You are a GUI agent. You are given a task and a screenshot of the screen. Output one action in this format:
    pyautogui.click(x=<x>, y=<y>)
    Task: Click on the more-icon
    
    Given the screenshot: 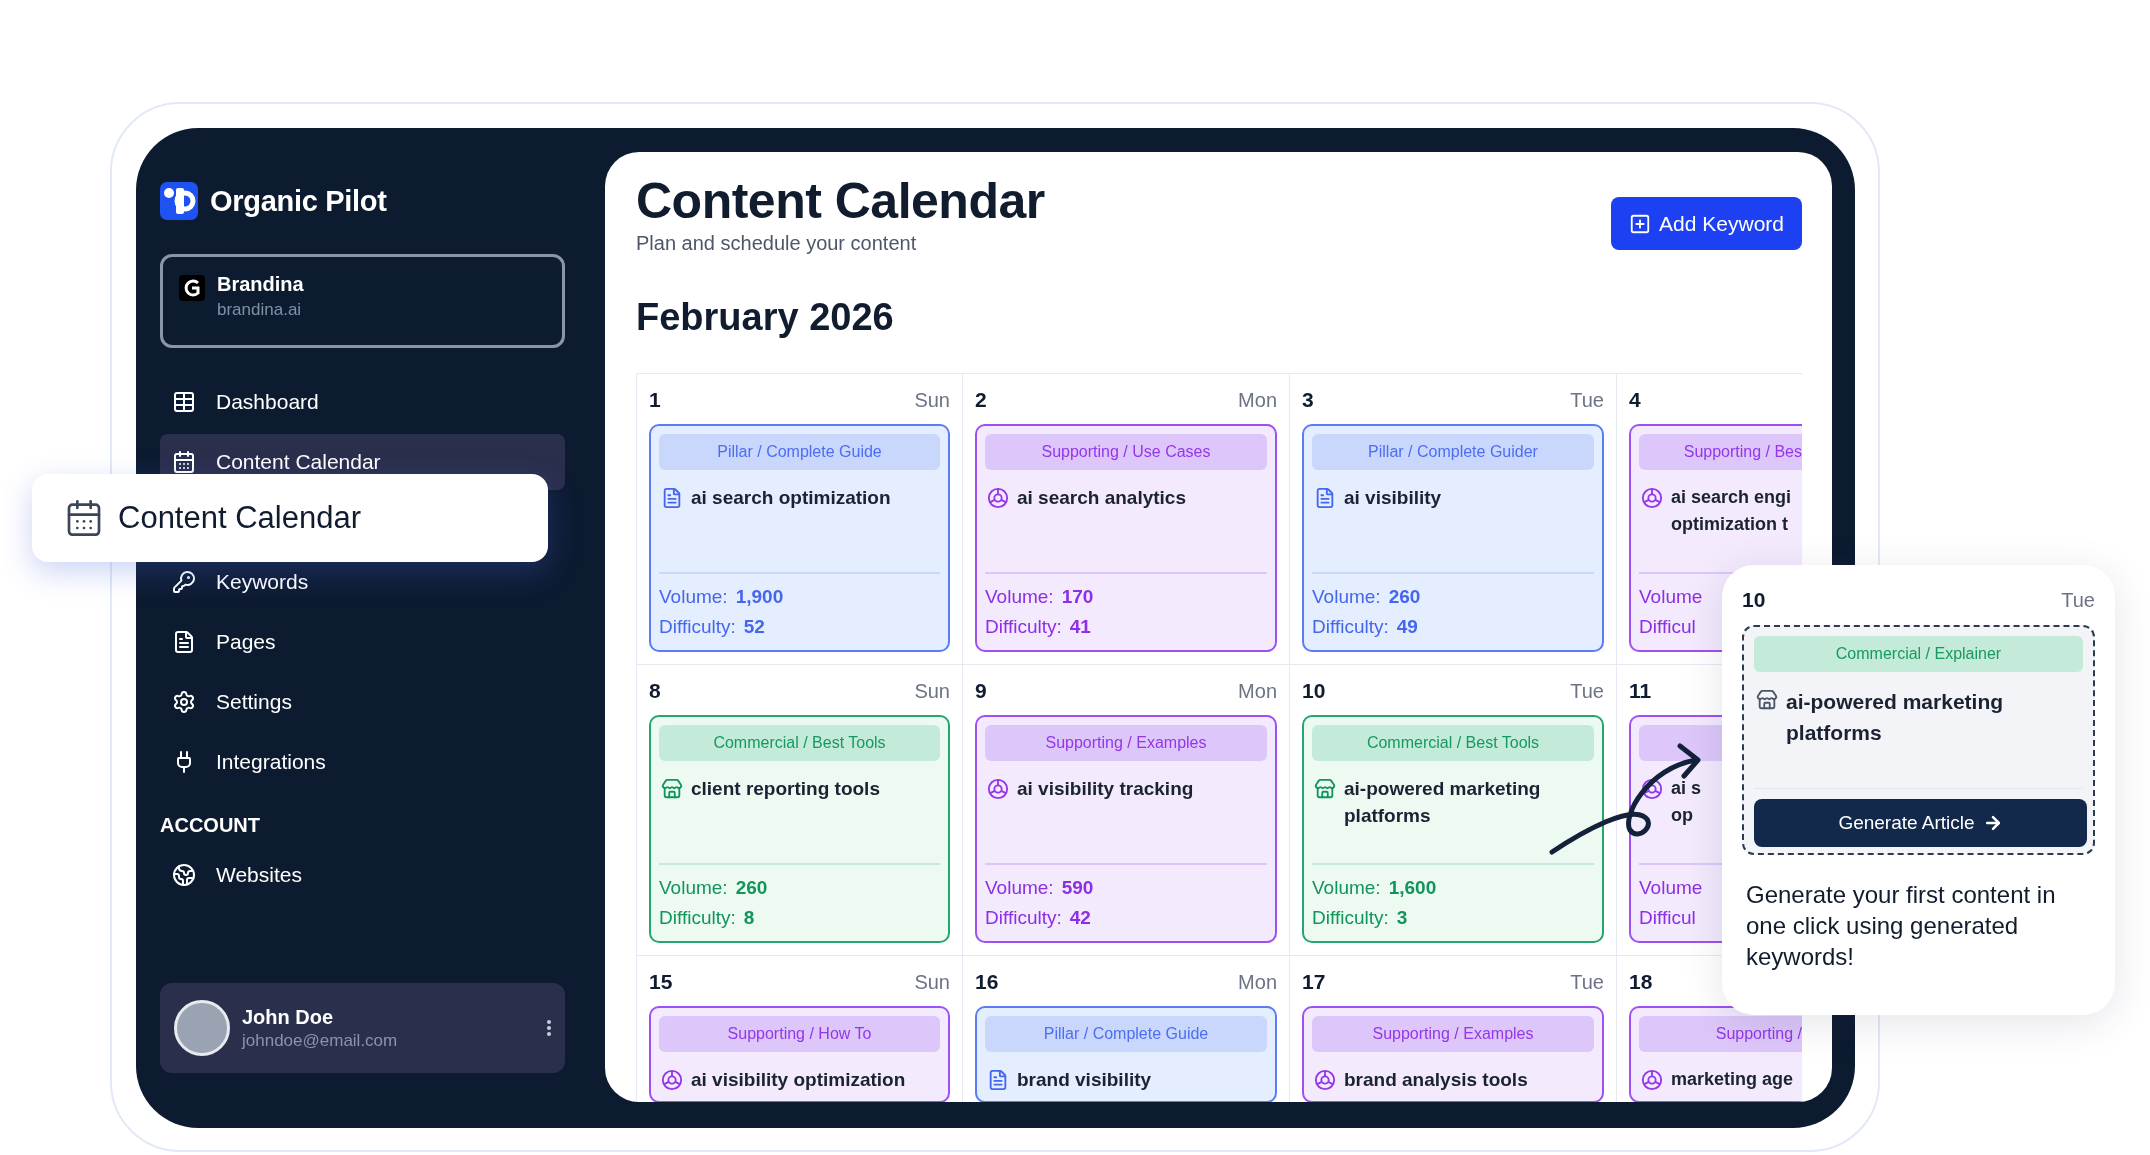 What is the action you would take?
    pyautogui.click(x=549, y=1028)
    